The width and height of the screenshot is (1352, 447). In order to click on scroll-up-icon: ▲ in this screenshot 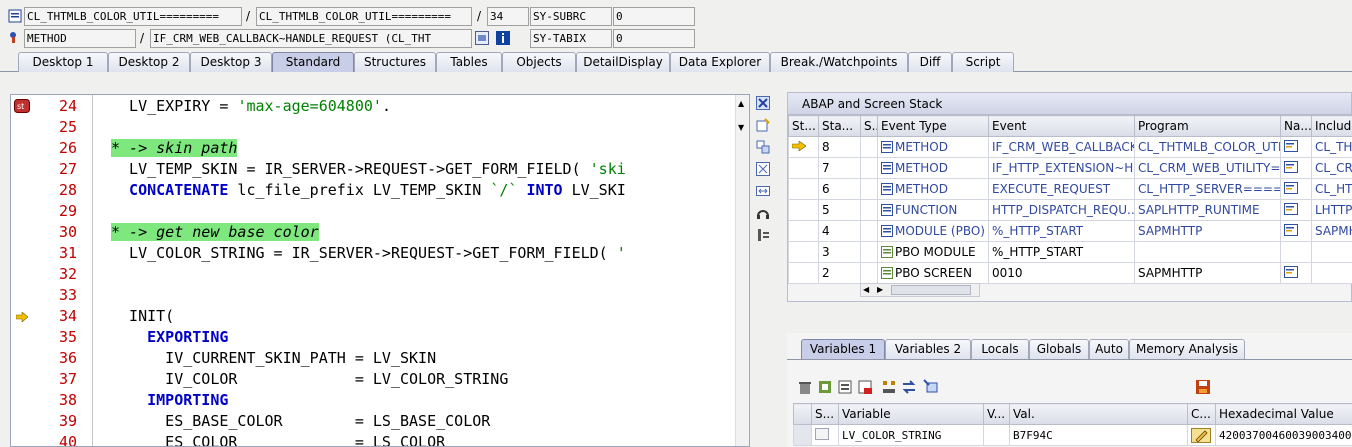, I will do `click(741, 103)`.